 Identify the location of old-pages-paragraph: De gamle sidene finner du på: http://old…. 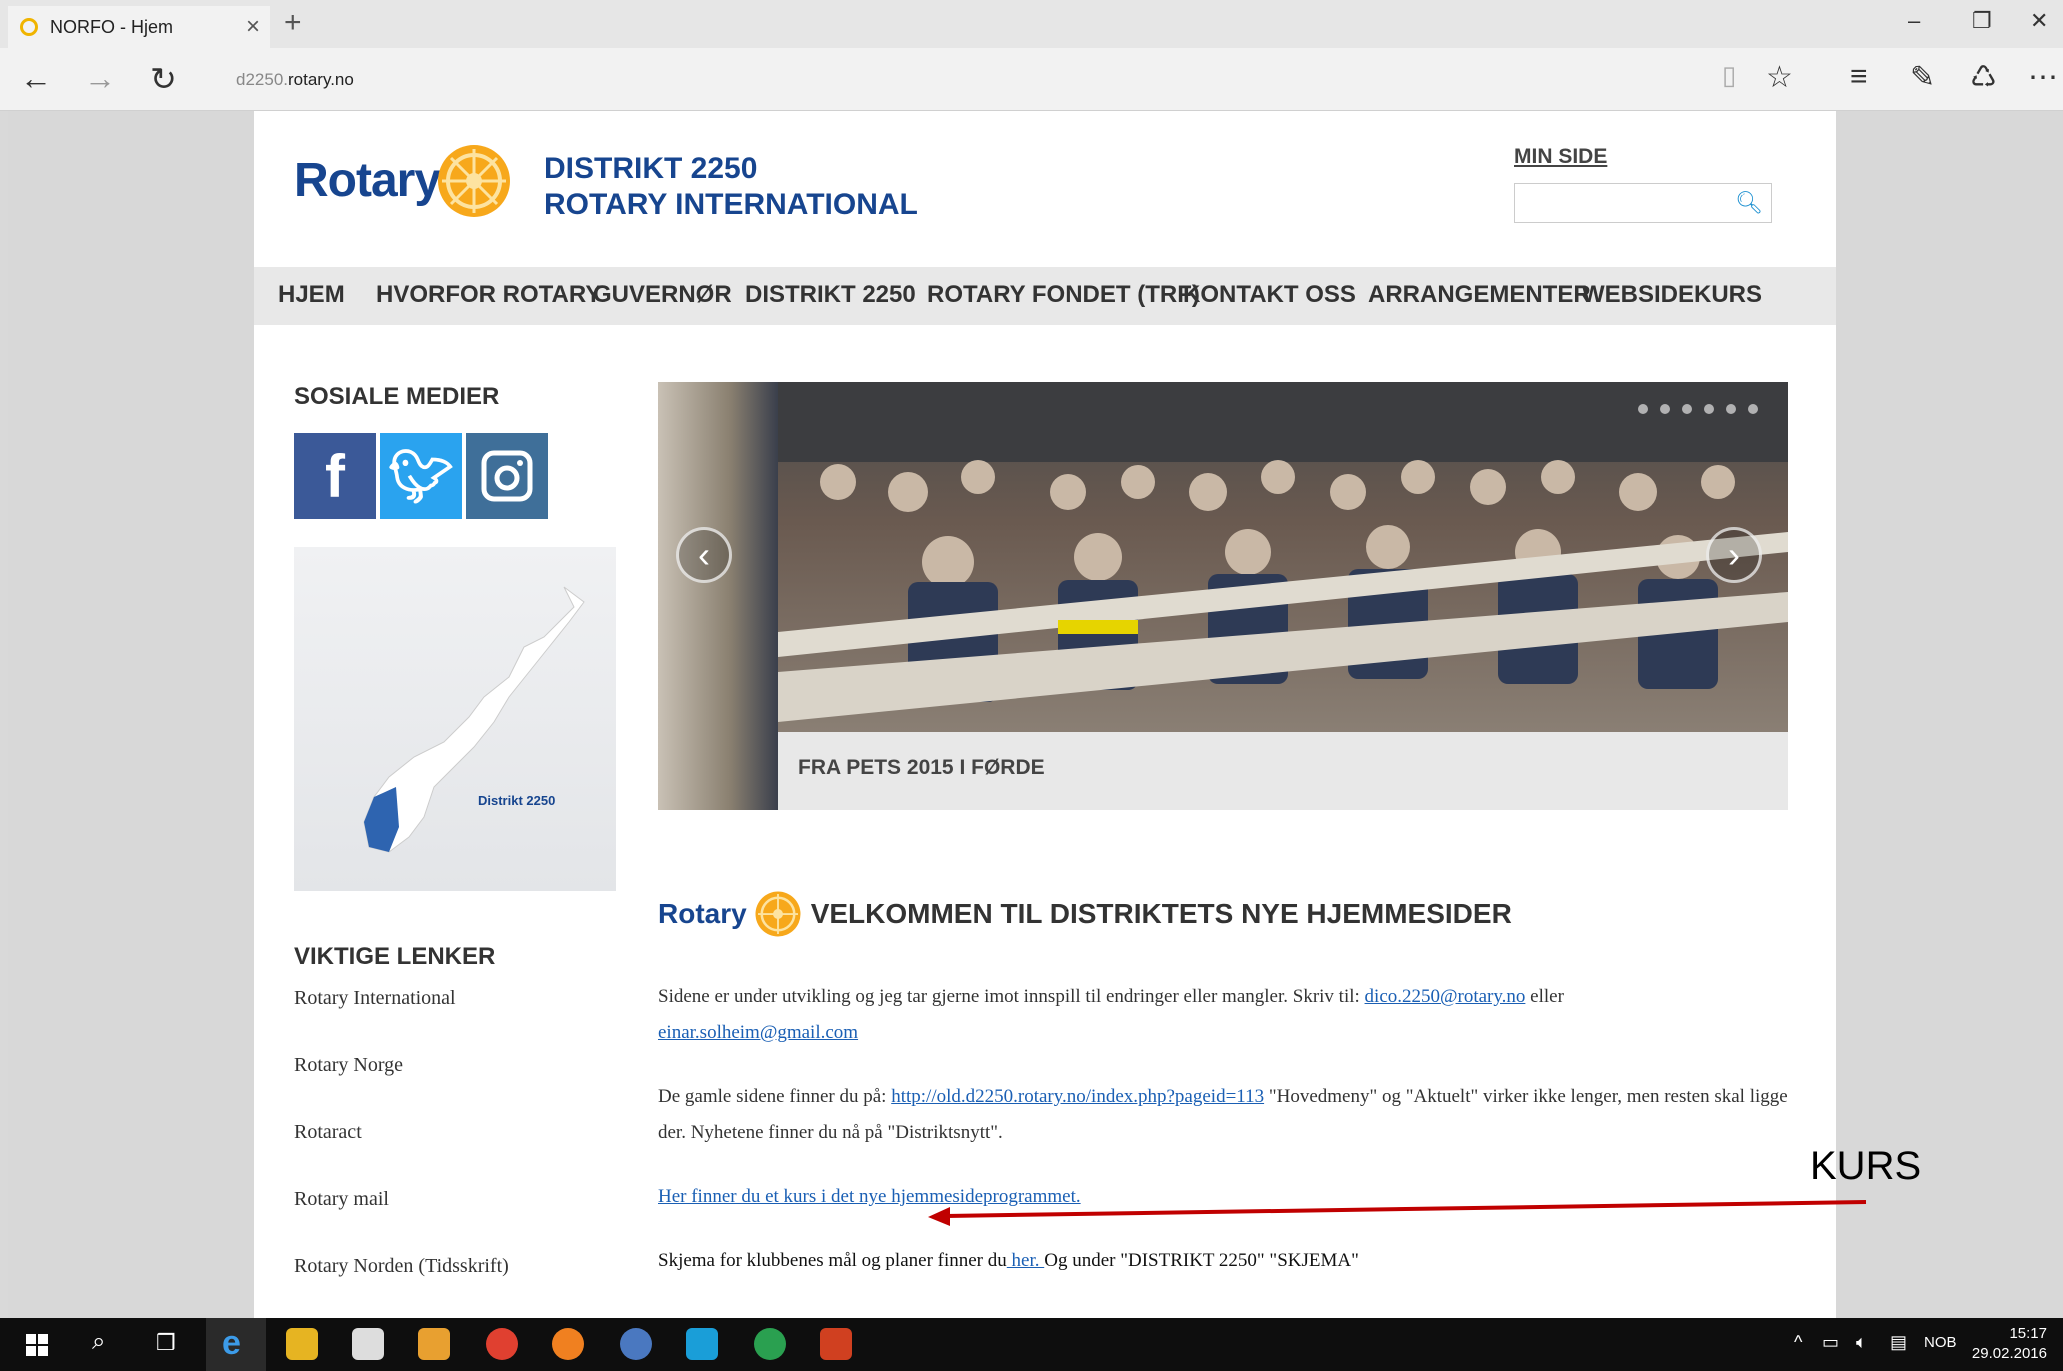
(1223, 1115).